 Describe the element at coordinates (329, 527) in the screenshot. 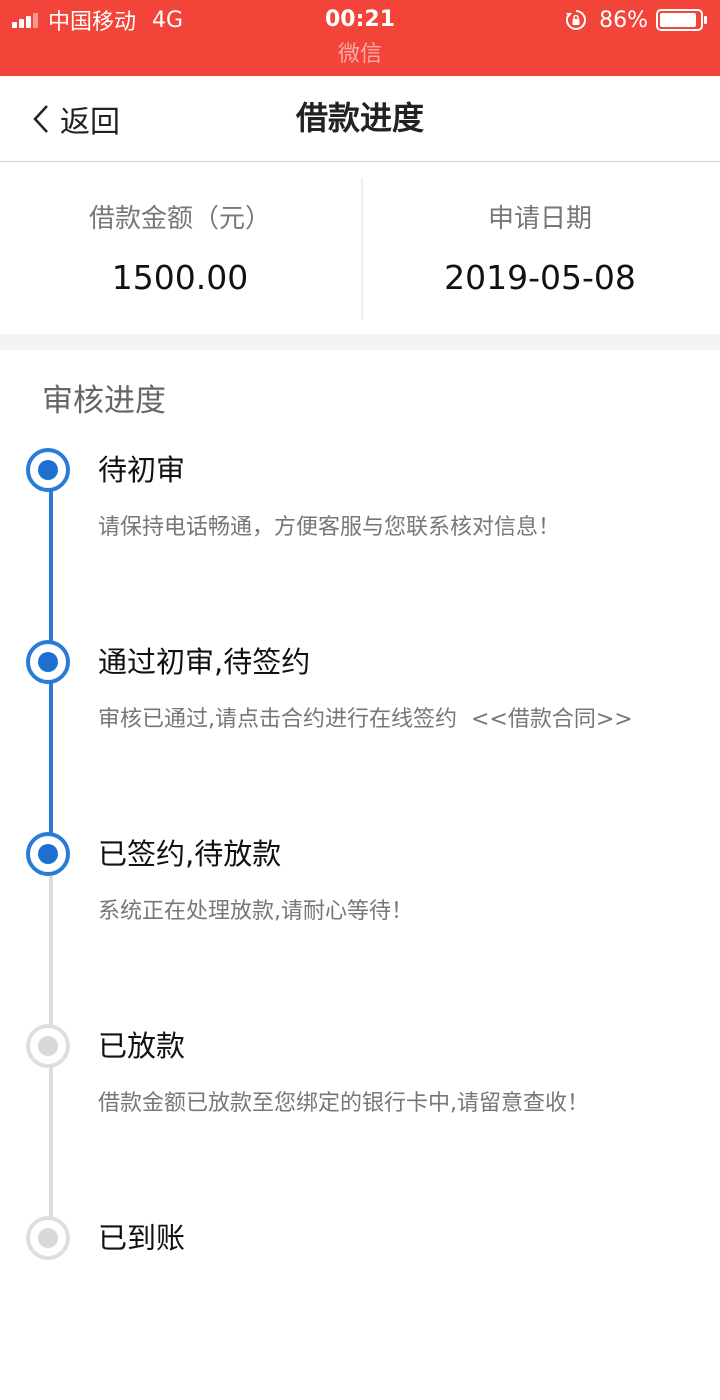

I see `step-description: 请保持电话畅通，方便客服与您联系核对信息！` at that location.